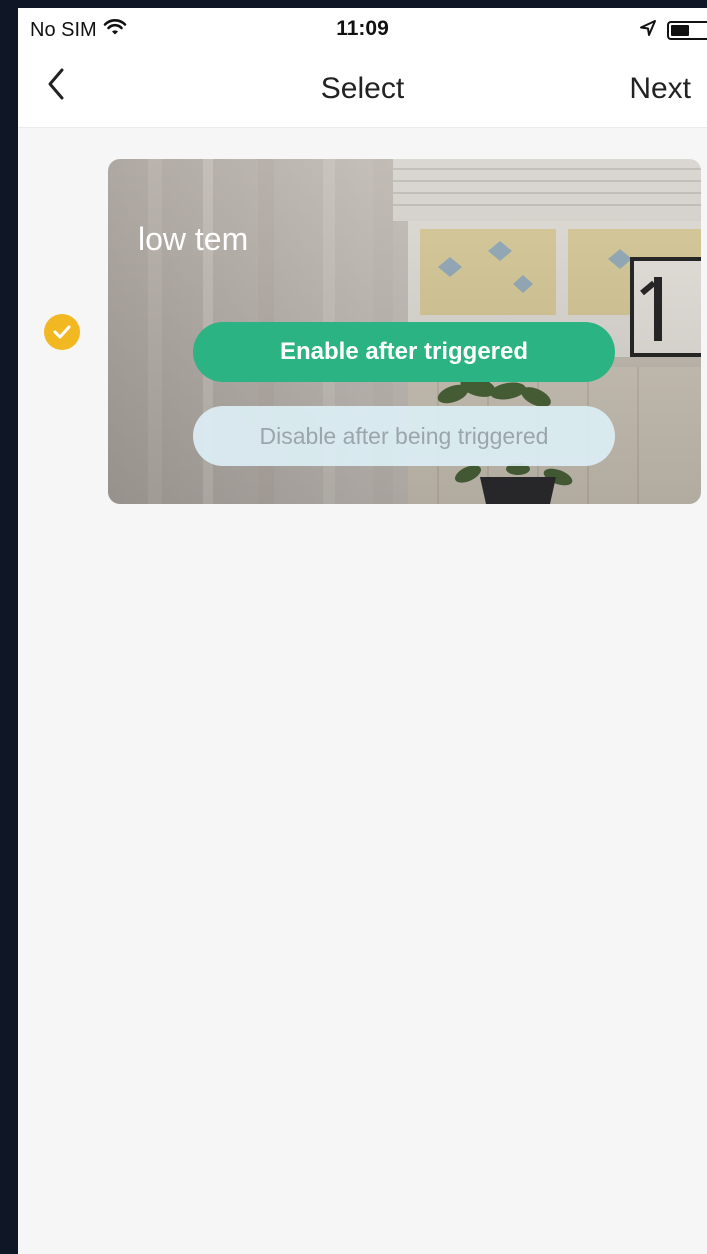 The image size is (707, 1254). I want to click on selected-checkmark-icon, so click(62, 332).